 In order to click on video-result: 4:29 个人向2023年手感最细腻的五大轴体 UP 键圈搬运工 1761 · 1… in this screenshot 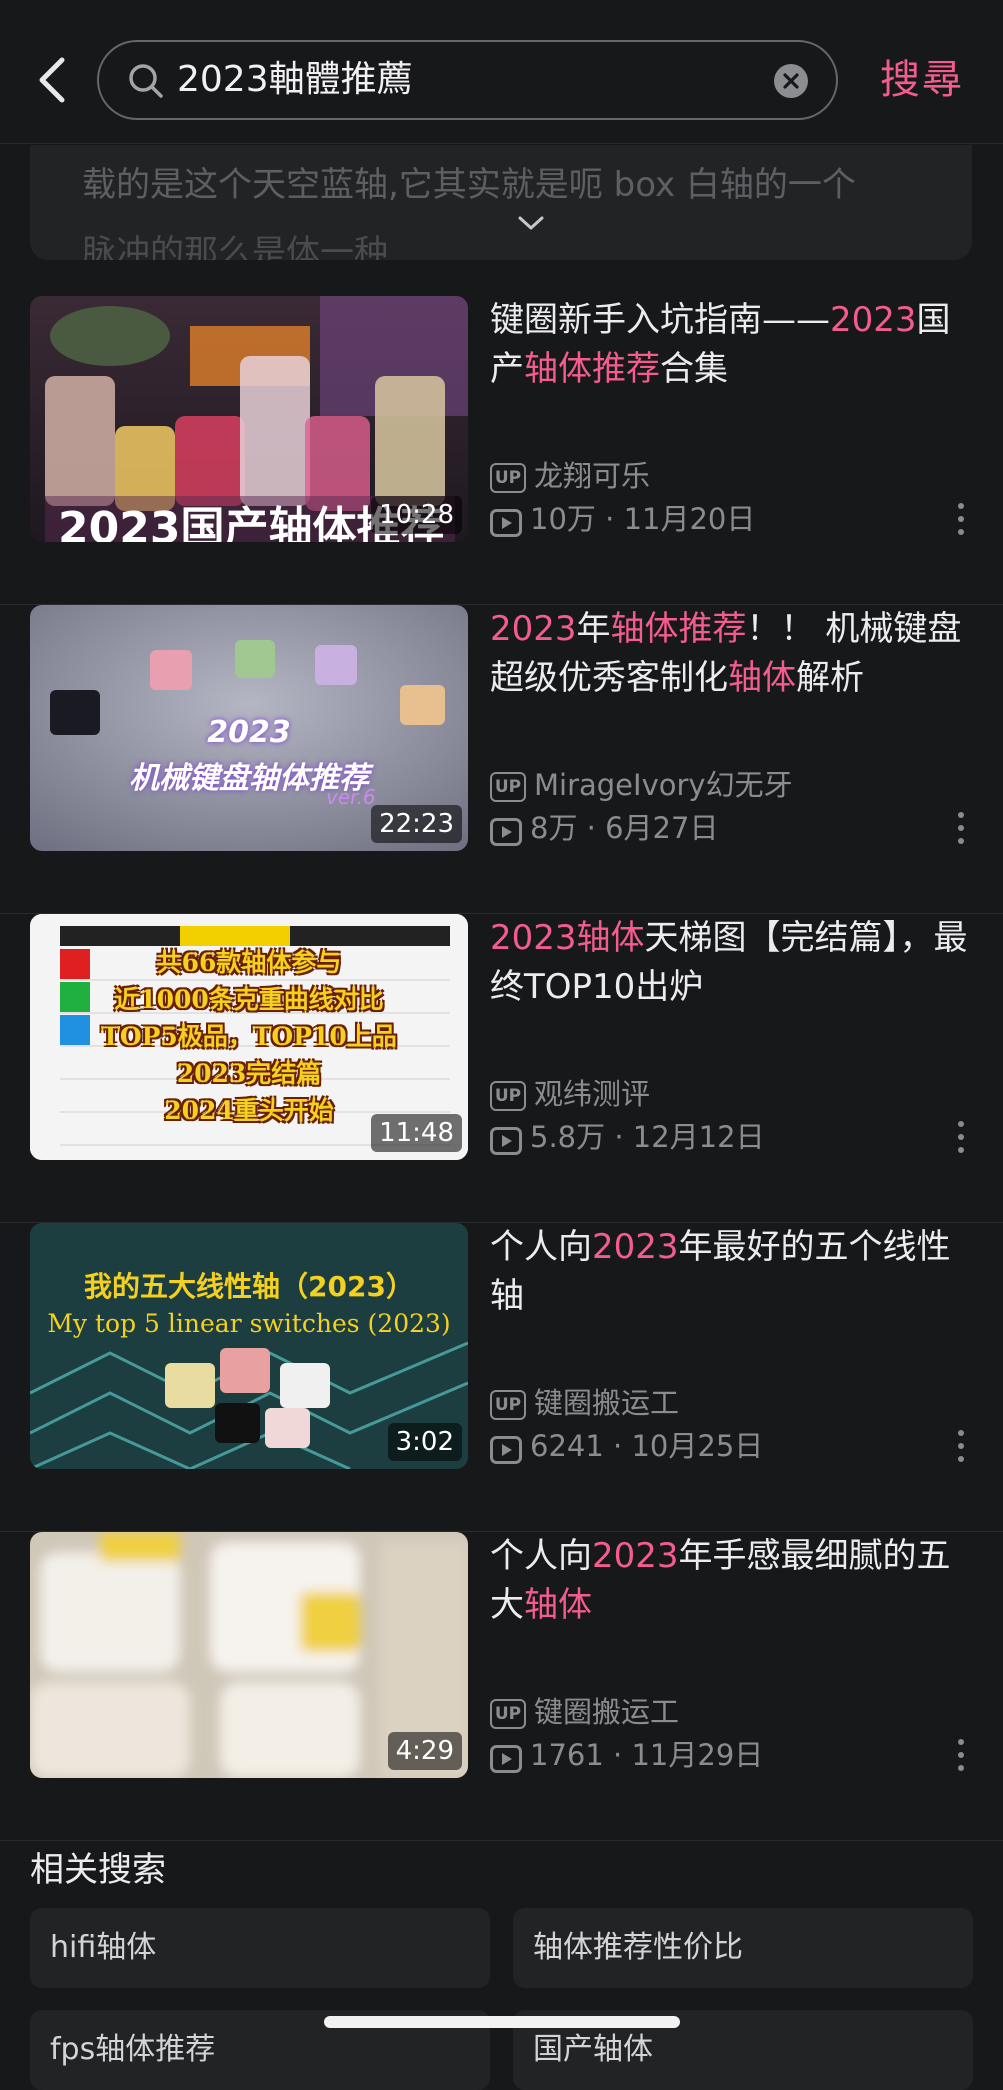, I will do `click(501, 1686)`.